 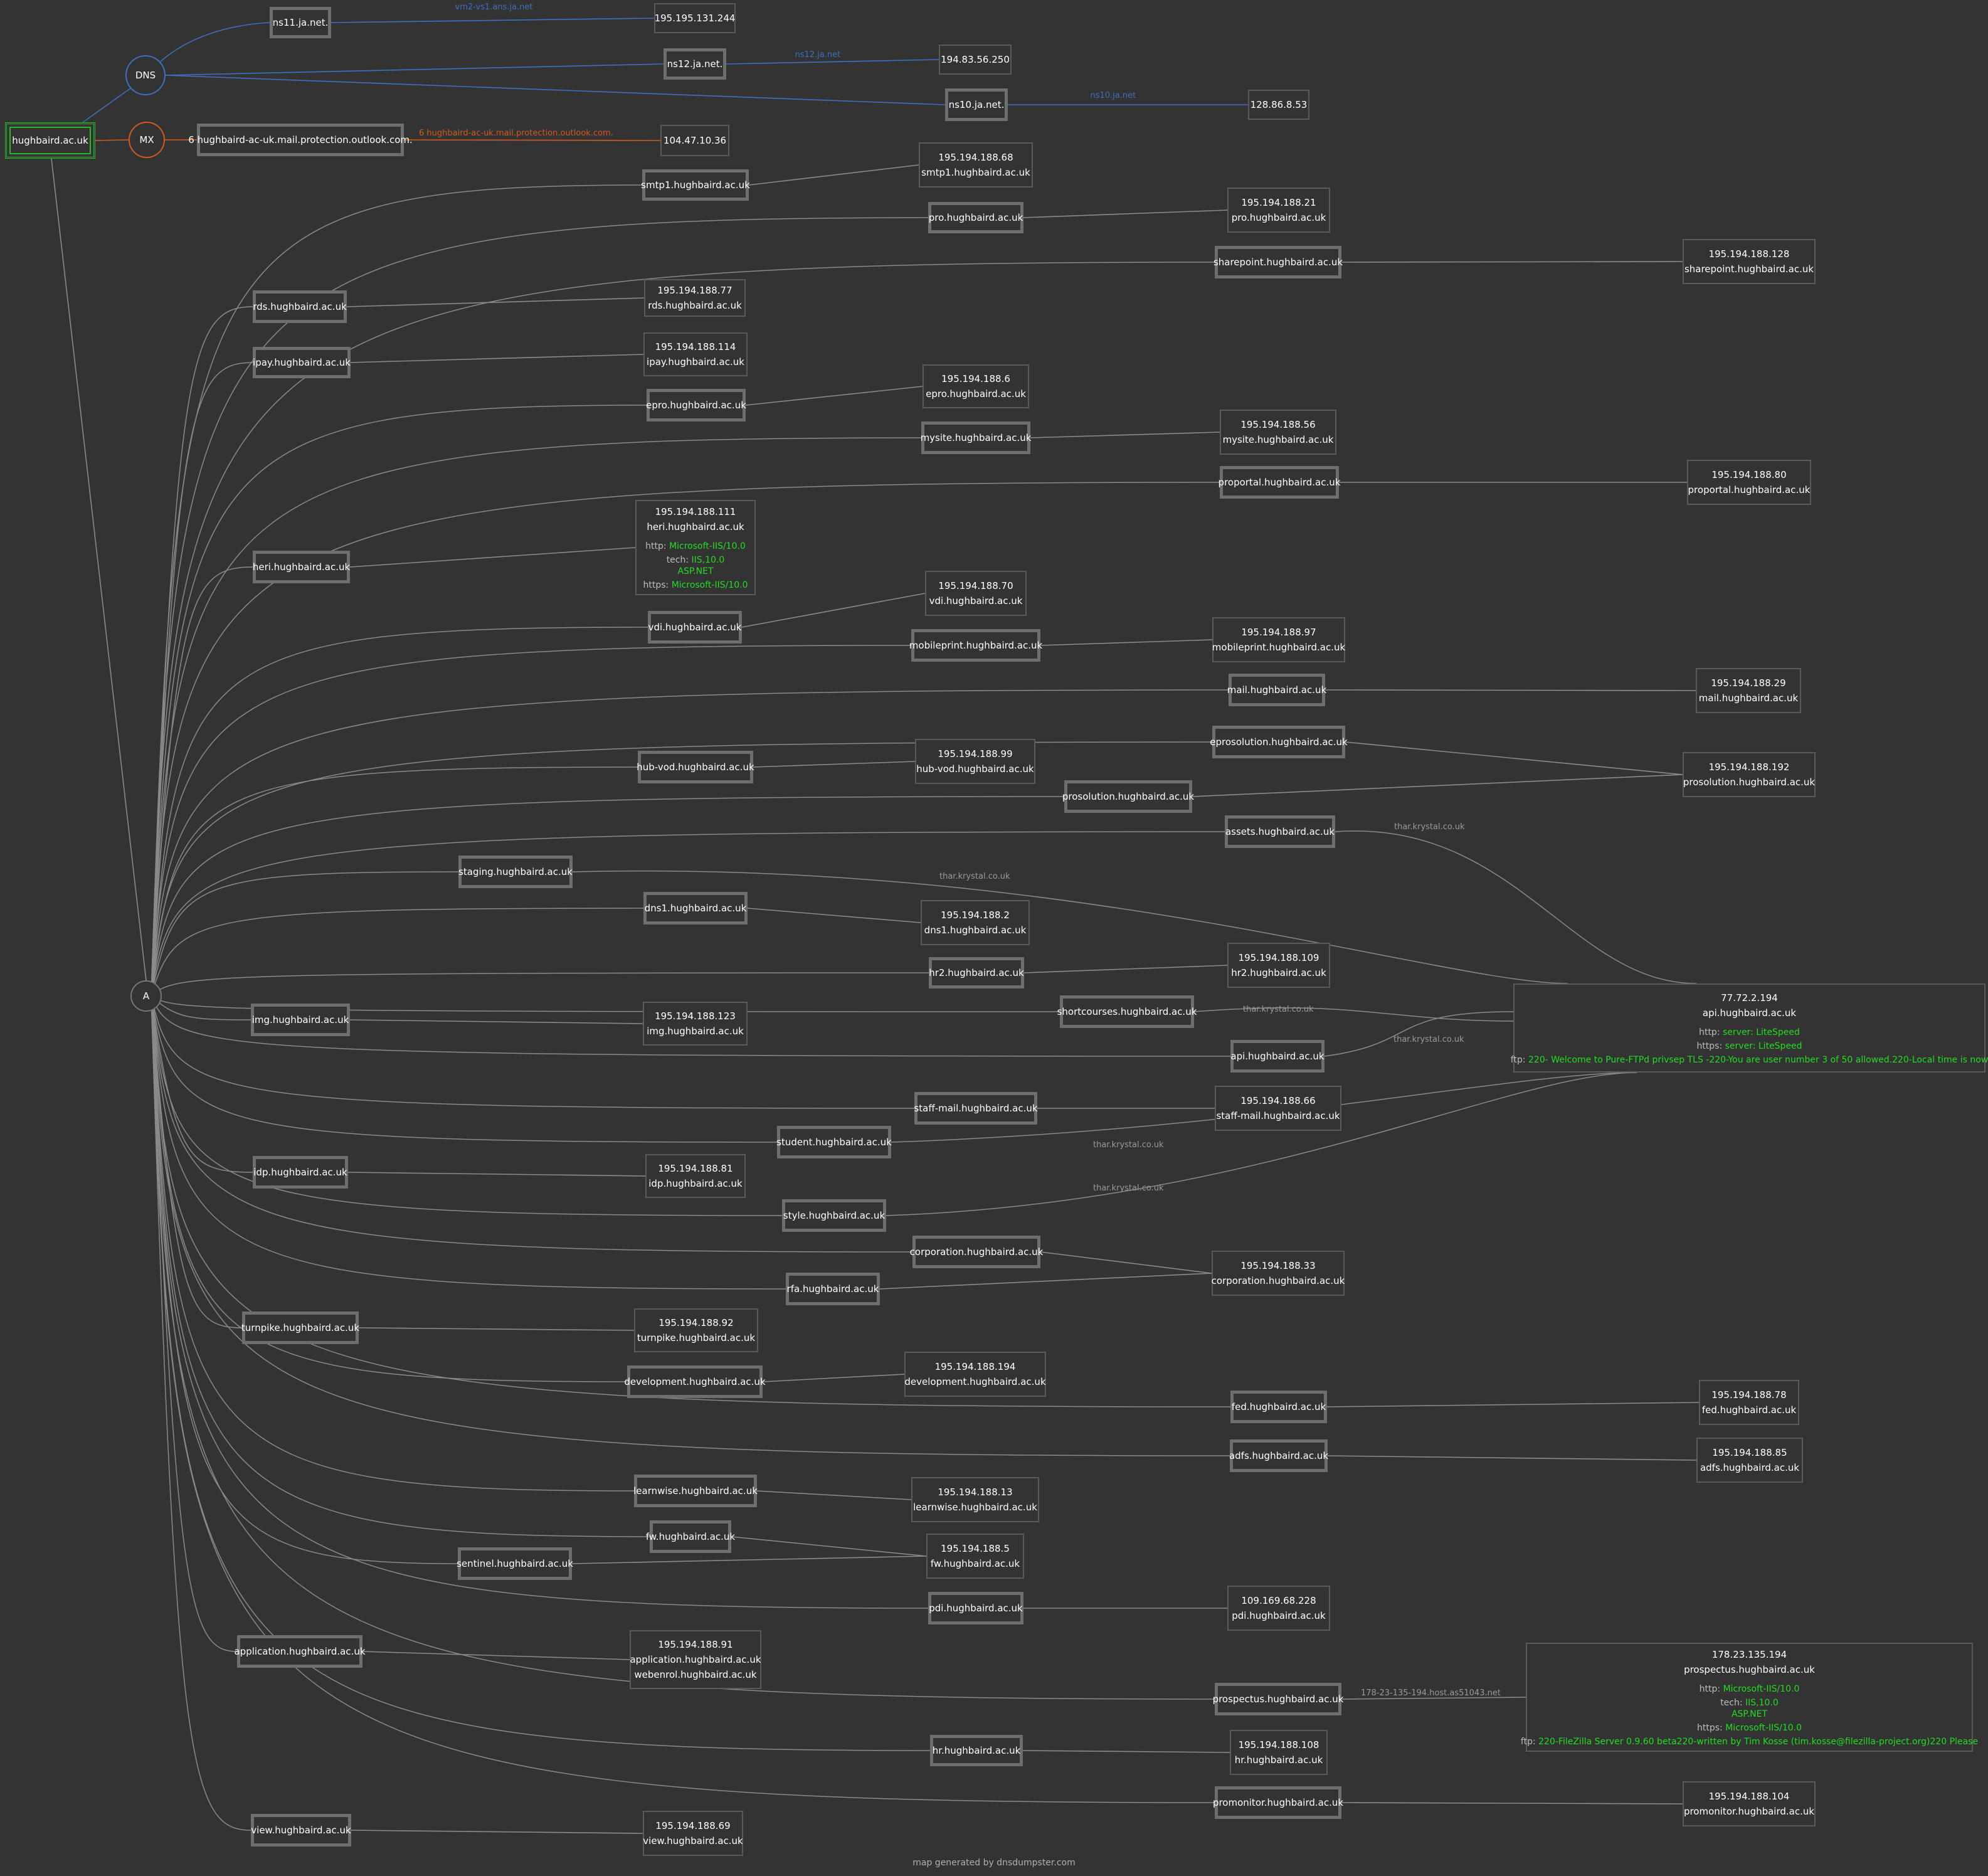 I want to click on target-node: 195.194.188.77 rds.hughbaird.ac.uk, so click(x=695, y=298).